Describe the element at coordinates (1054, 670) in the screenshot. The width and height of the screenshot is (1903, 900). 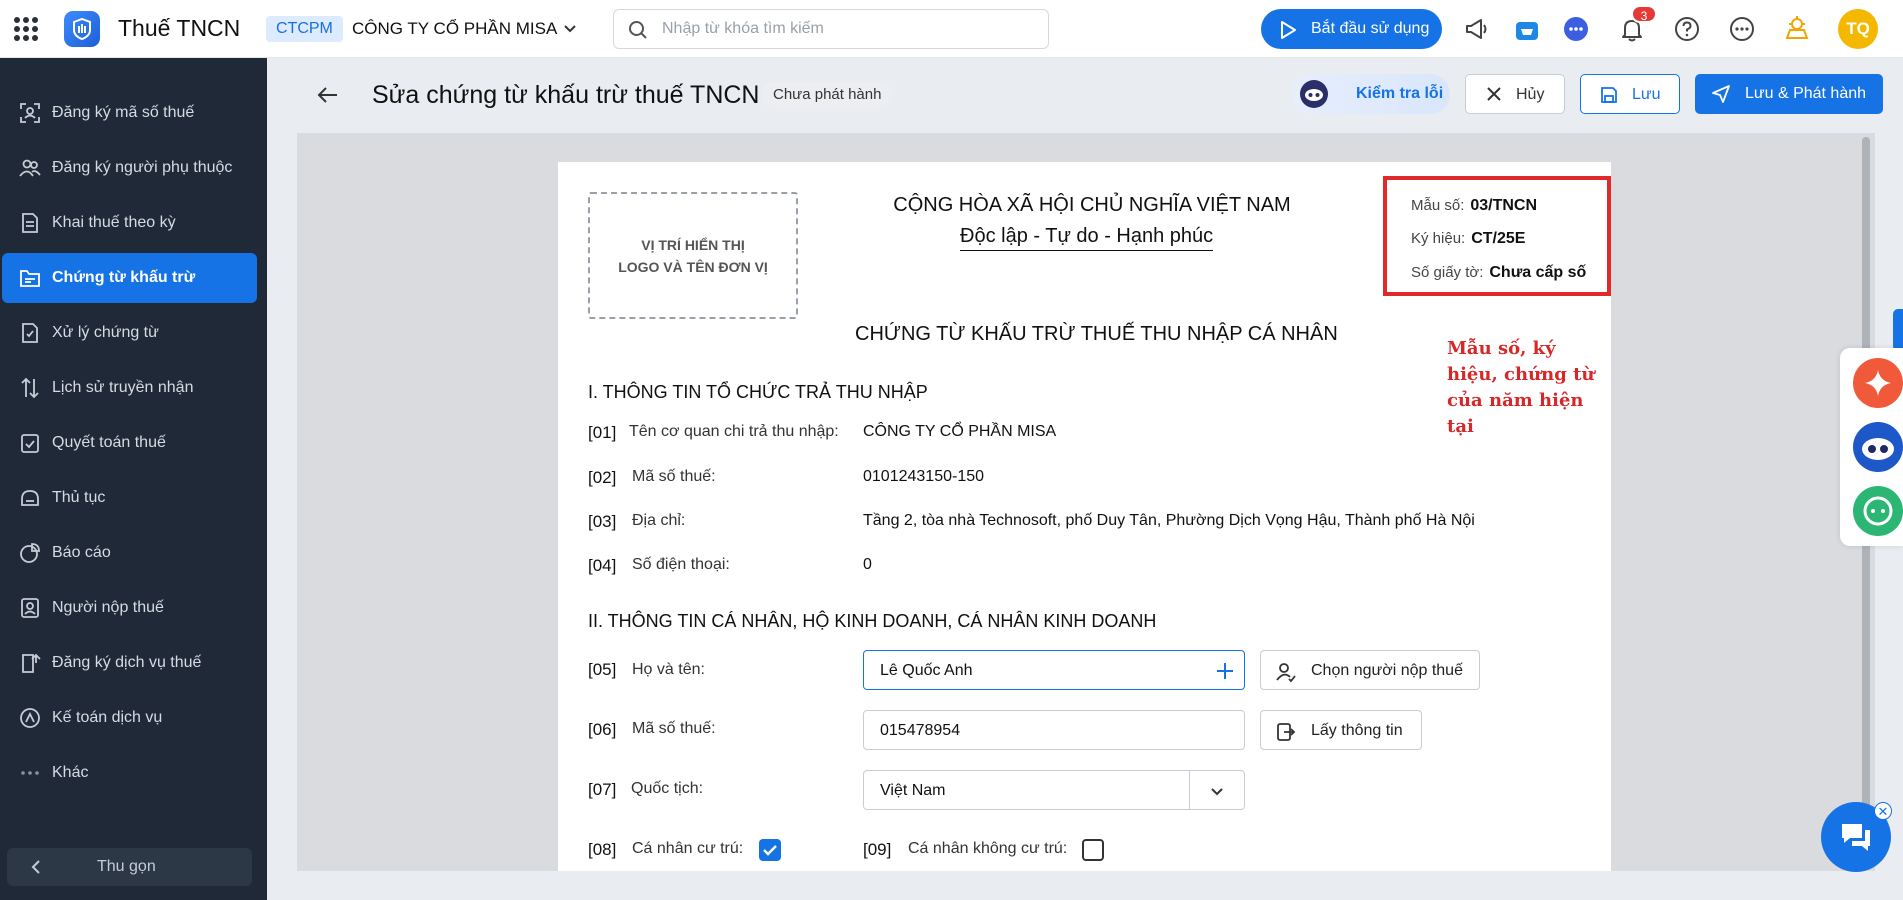
I see `full-name-input: Lê Quốc Anh` at that location.